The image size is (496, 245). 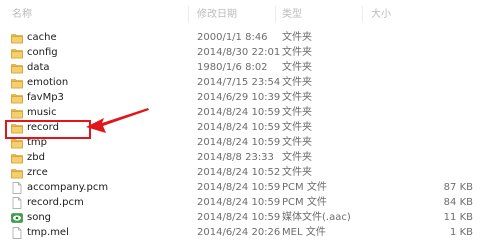 I want to click on file-modified-date: 2014/8/24 10:52, so click(x=239, y=172).